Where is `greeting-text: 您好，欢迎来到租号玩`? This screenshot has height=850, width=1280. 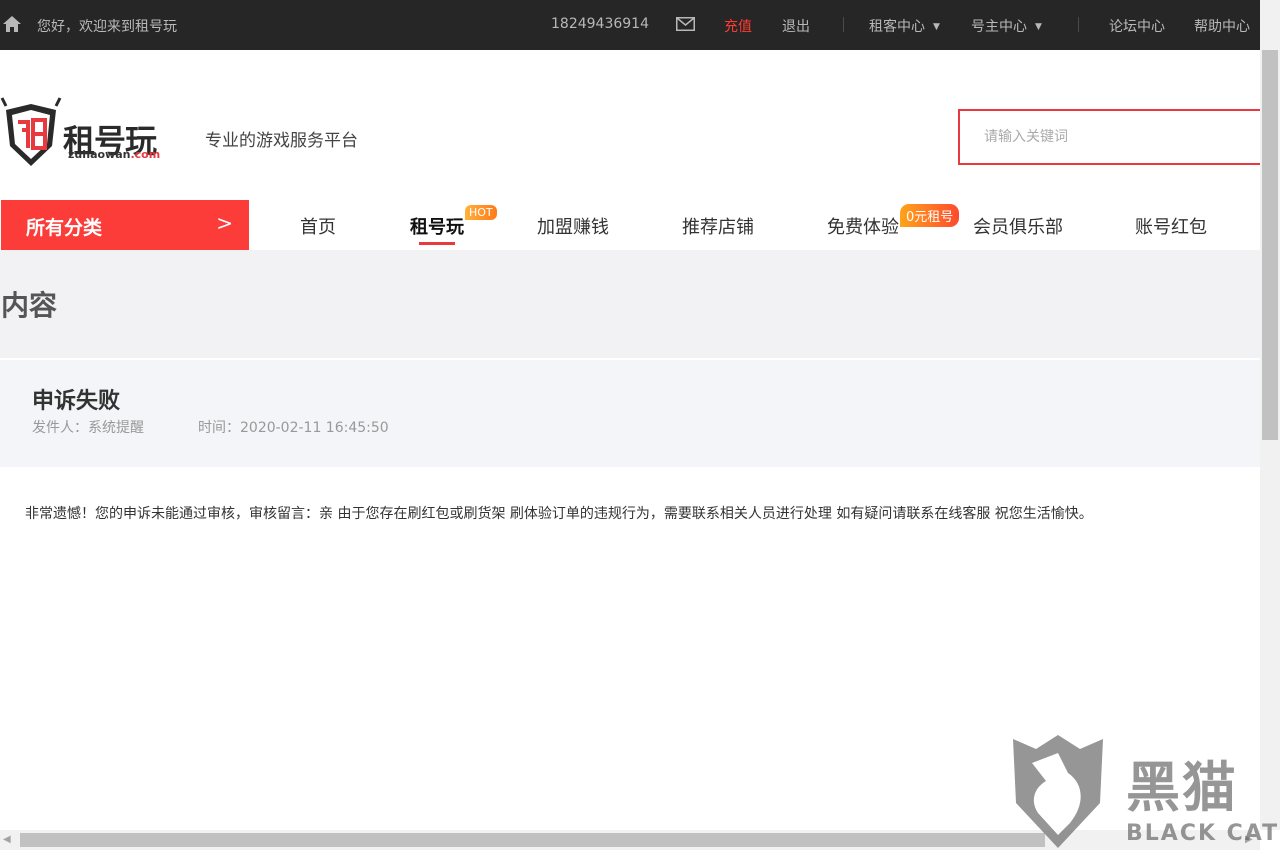 greeting-text: 您好，欢迎来到租号玩 is located at coordinates (107, 27).